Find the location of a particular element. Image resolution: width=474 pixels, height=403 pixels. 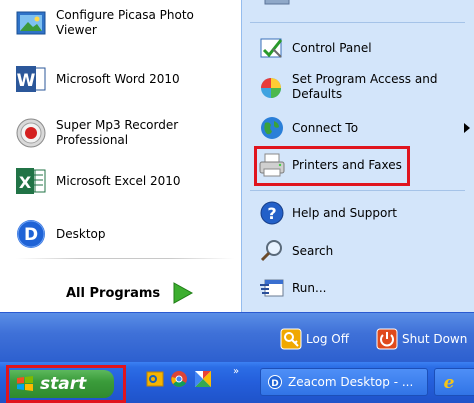

program-access-icon is located at coordinates (272, 87).